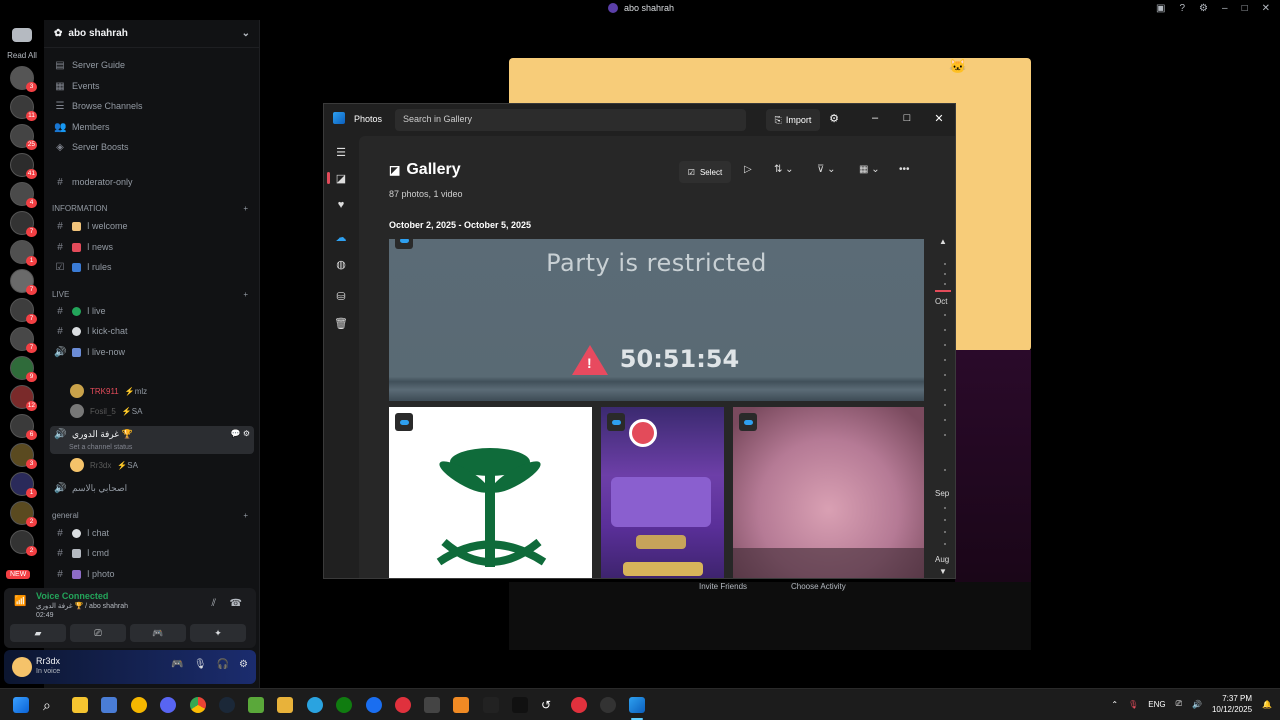 This screenshot has width=1280, height=720. What do you see at coordinates (139, 705) in the screenshot?
I see `app-icon` at bounding box center [139, 705].